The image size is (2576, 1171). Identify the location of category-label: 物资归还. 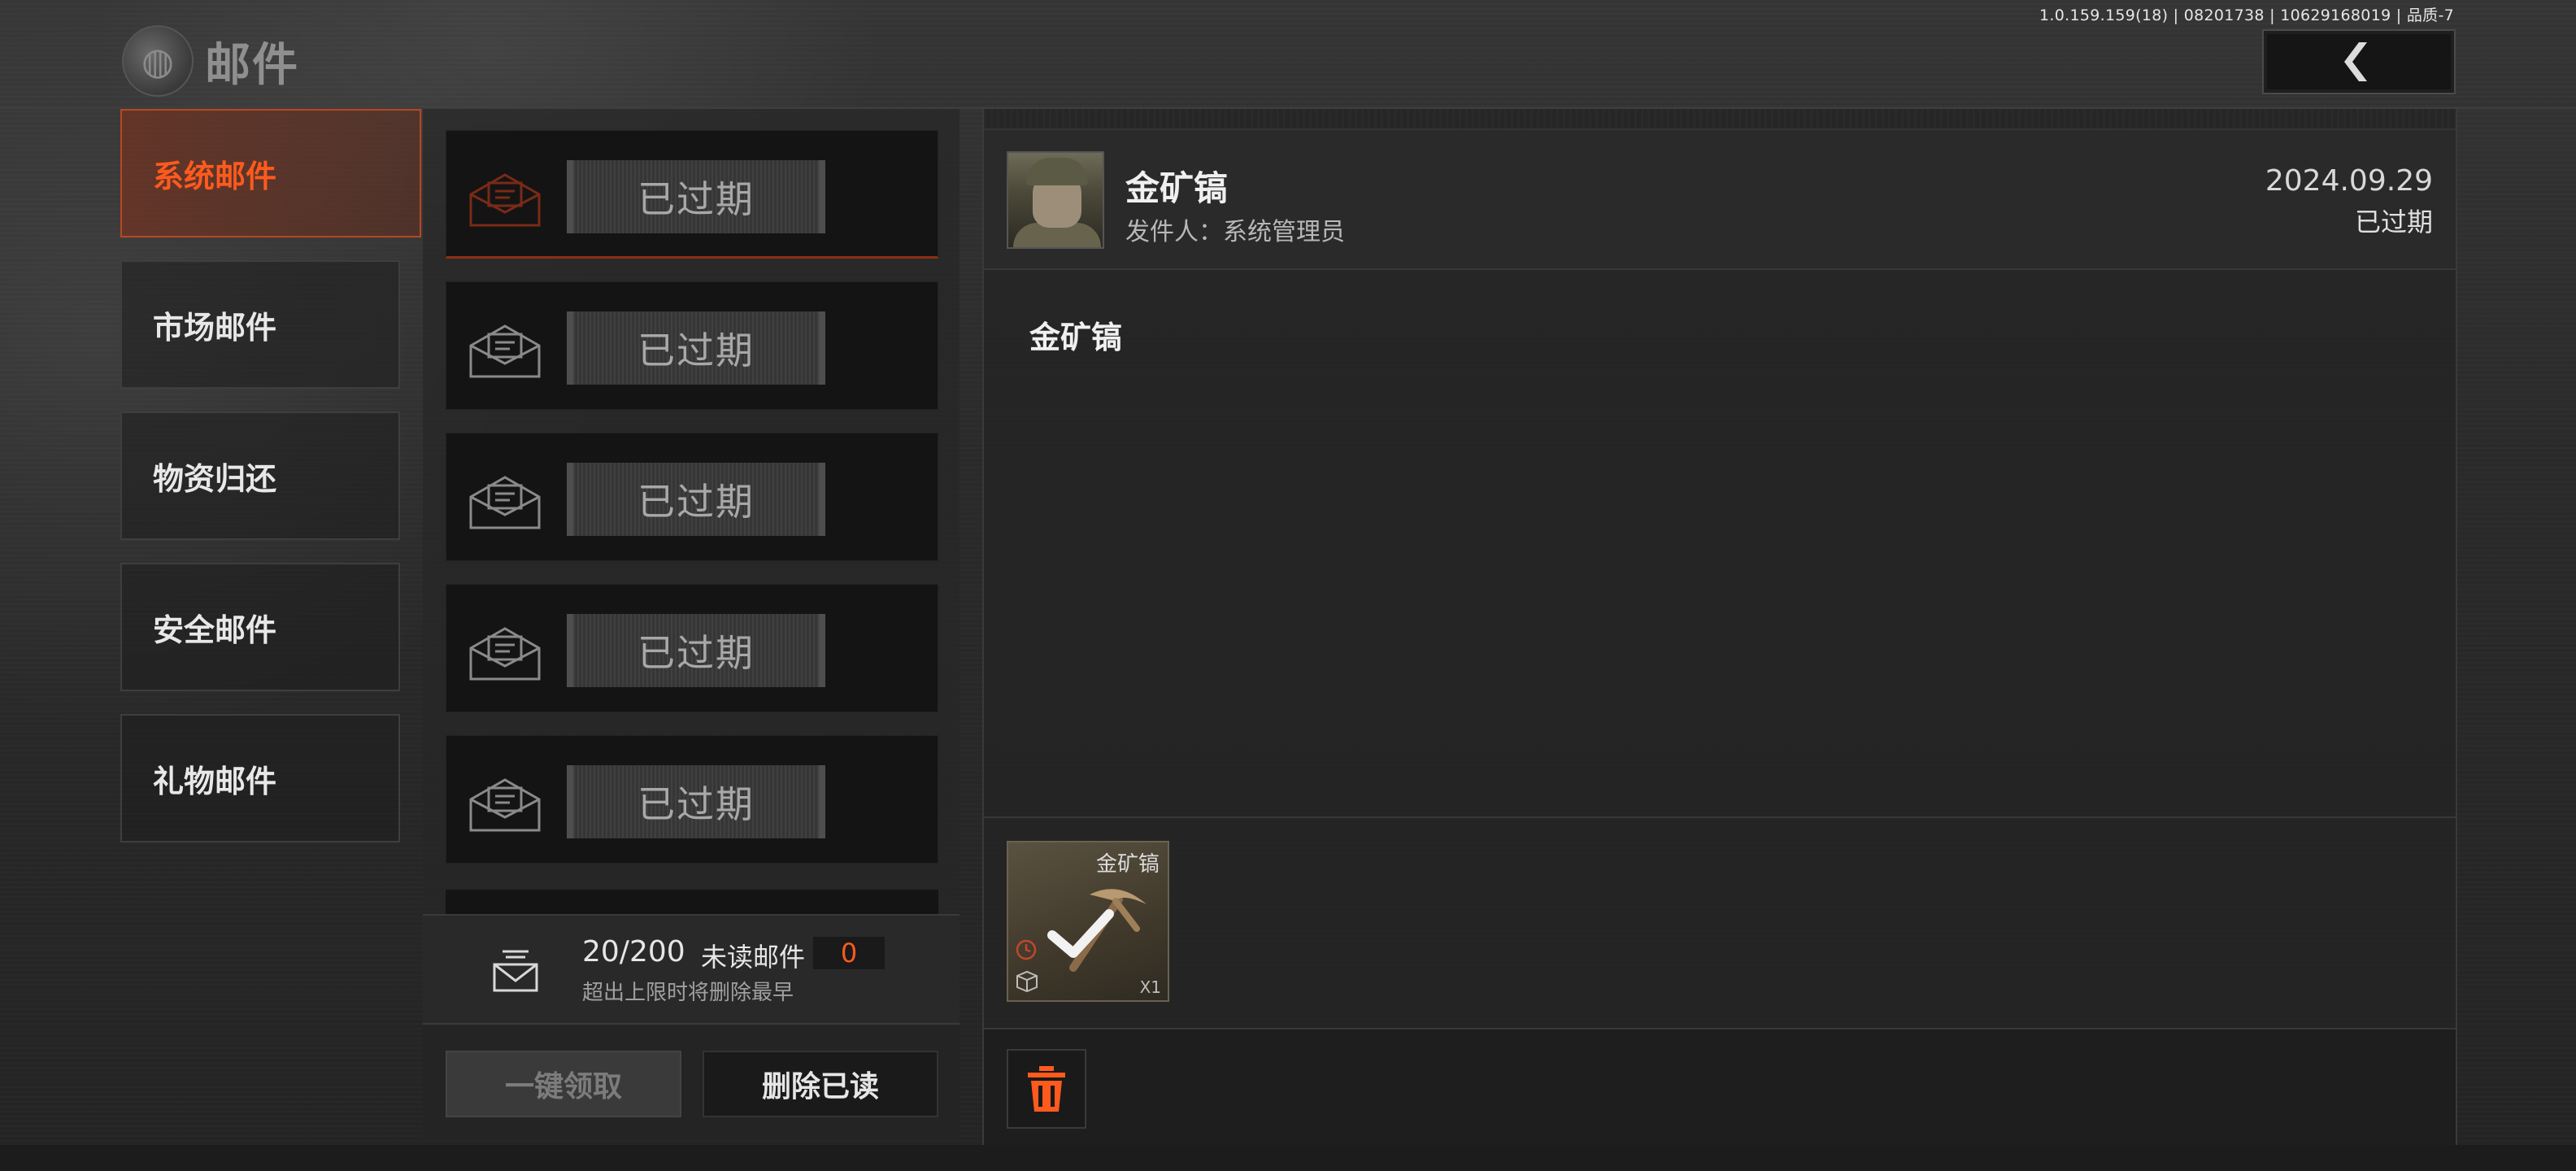
(215, 478).